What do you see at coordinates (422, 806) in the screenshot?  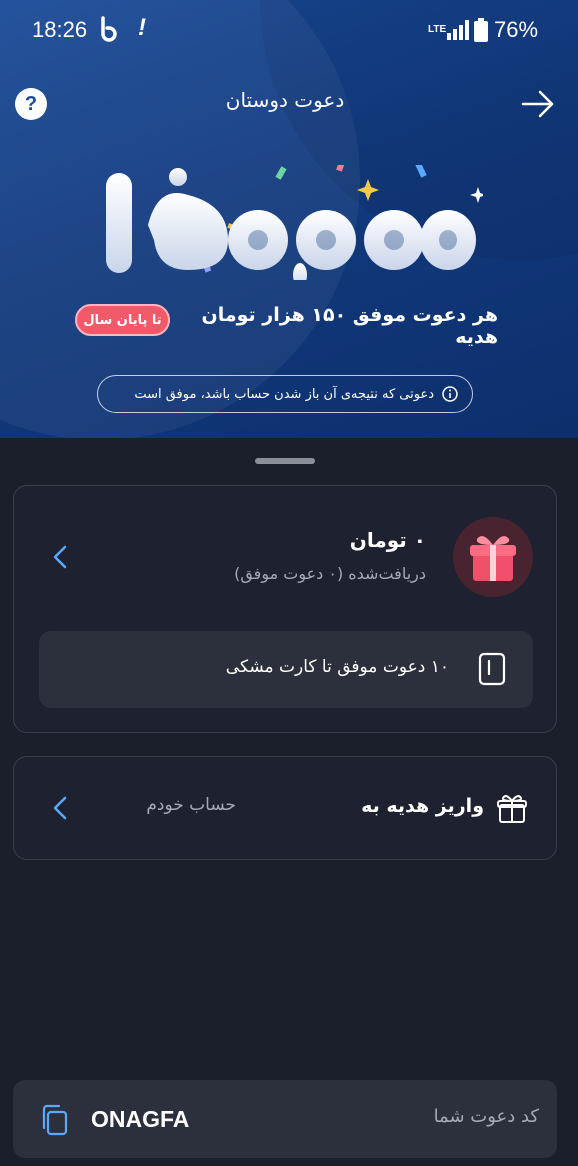 I see `deposit-label: واریز هدیه به` at bounding box center [422, 806].